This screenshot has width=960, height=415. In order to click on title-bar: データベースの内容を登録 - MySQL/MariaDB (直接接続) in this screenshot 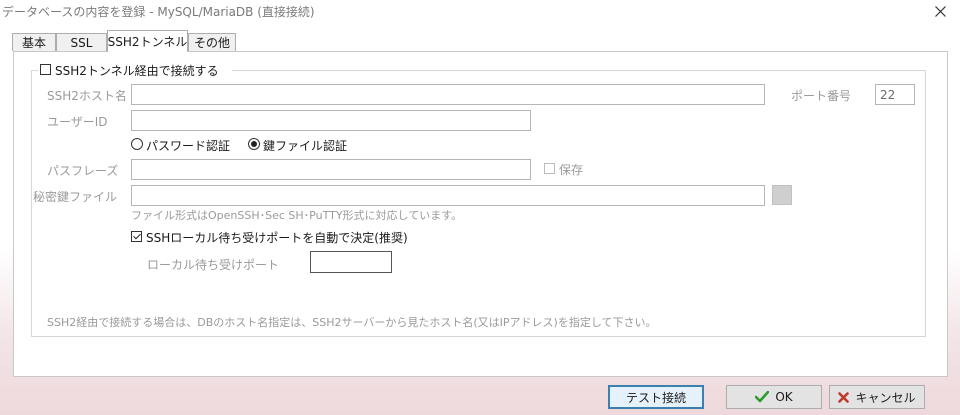, I will do `click(480, 11)`.